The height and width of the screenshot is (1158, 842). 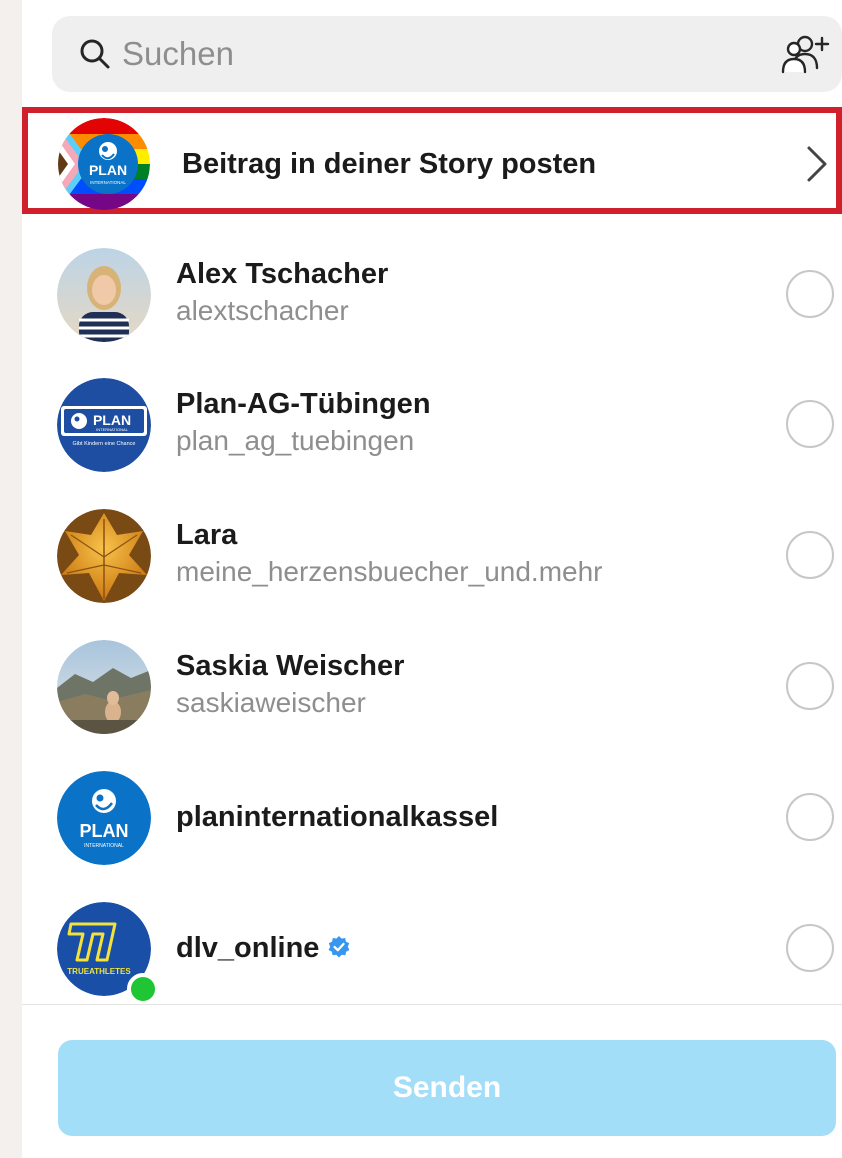 What do you see at coordinates (143, 989) in the screenshot?
I see `online-status-dot` at bounding box center [143, 989].